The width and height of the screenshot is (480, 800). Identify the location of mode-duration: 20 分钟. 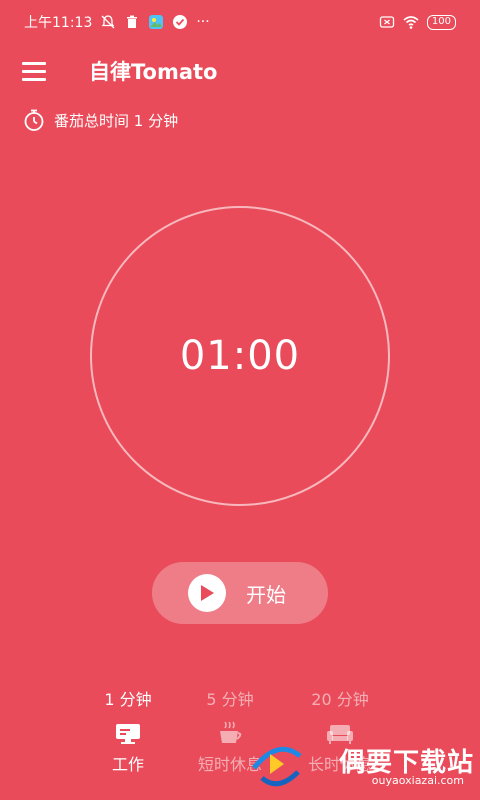
(340, 699).